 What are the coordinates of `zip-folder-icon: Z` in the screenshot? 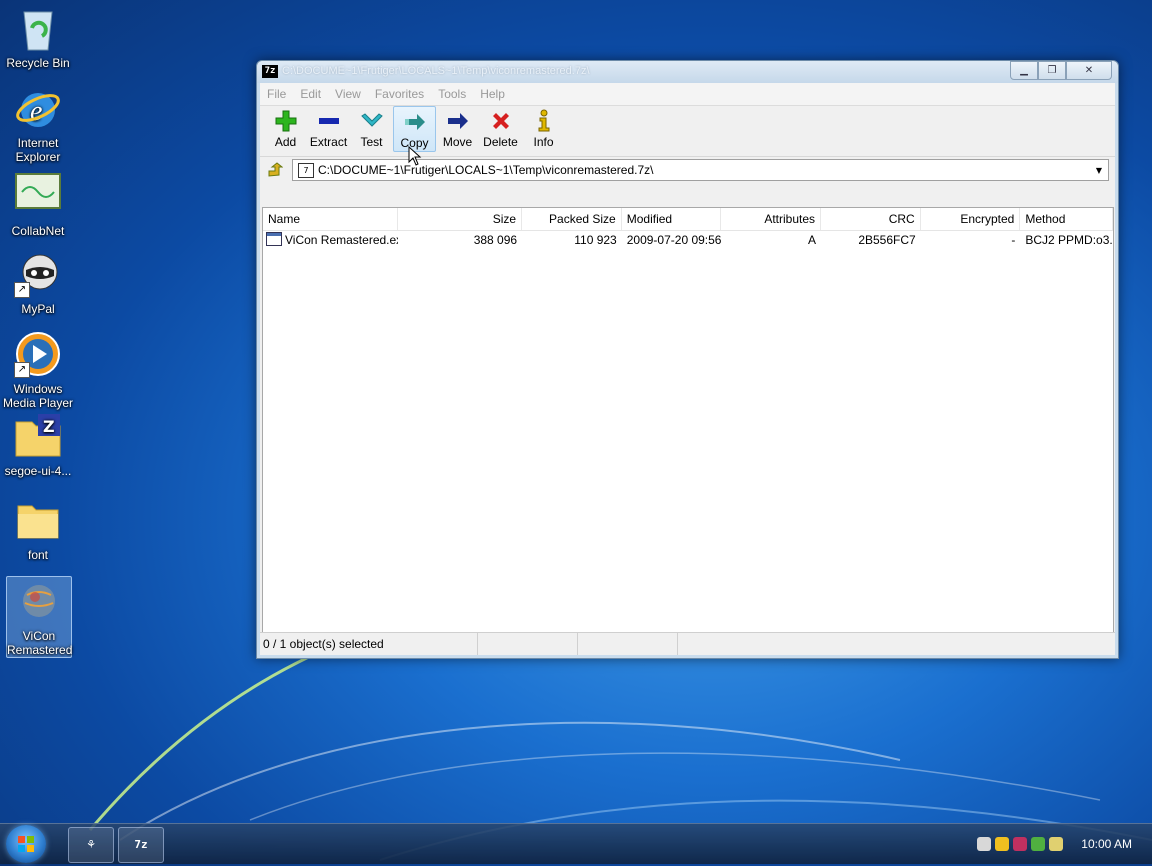 It's located at (38, 436).